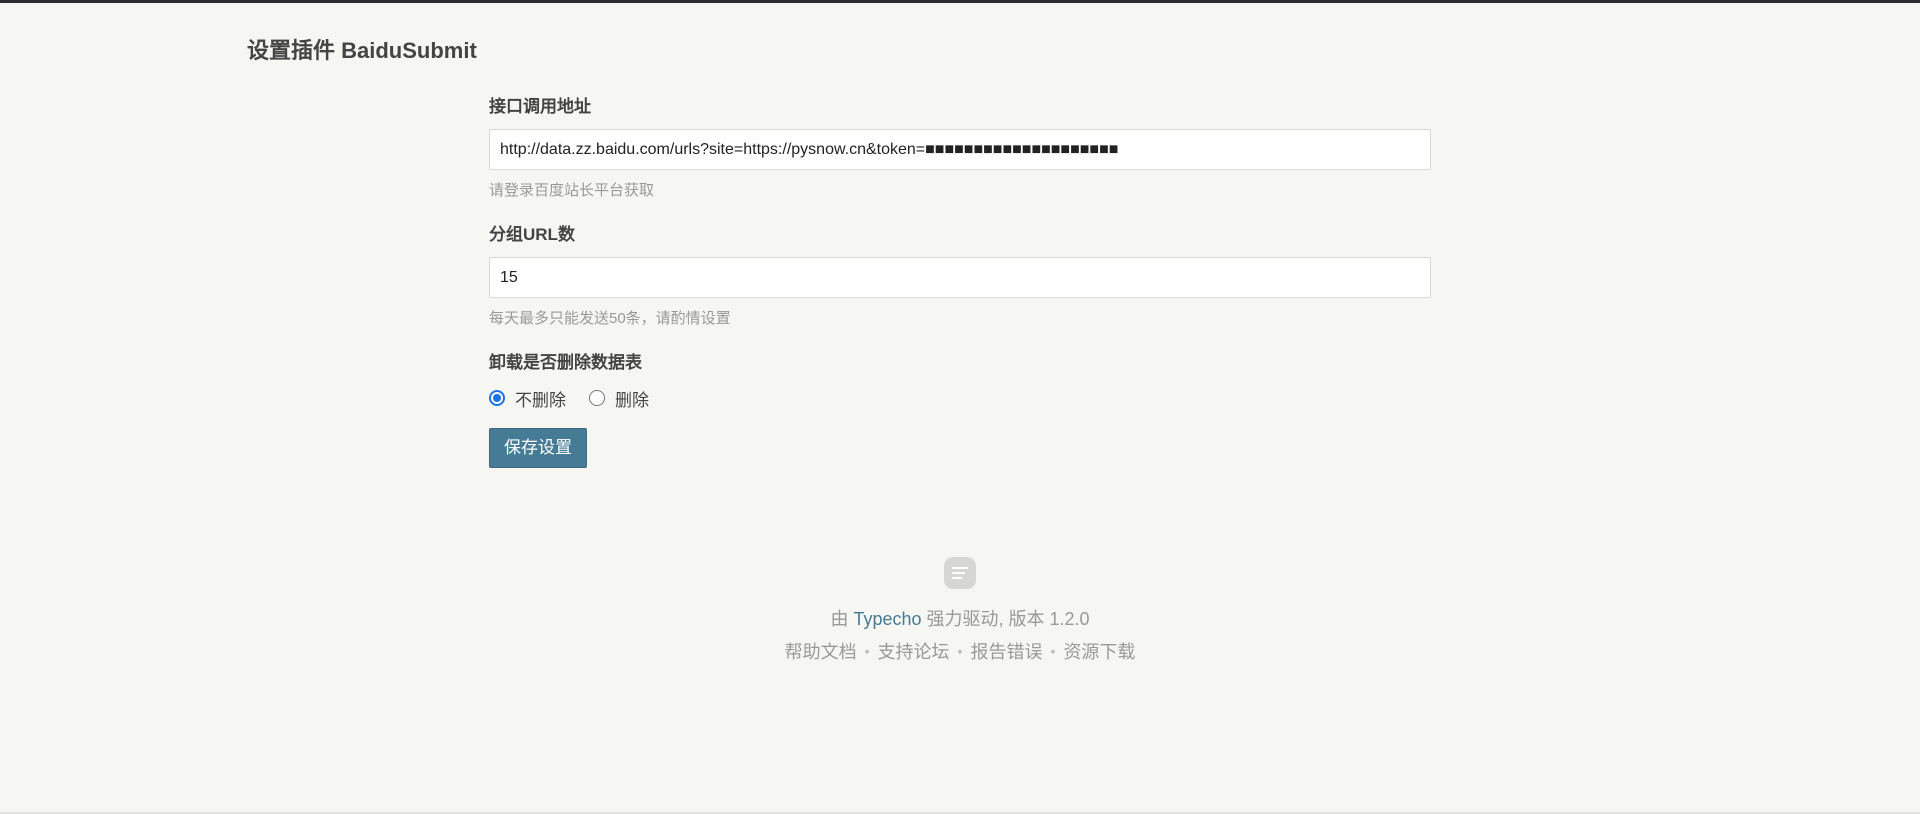  I want to click on powered-suffix: 强力驱动, 版本 1.2.0, so click(1008, 619).